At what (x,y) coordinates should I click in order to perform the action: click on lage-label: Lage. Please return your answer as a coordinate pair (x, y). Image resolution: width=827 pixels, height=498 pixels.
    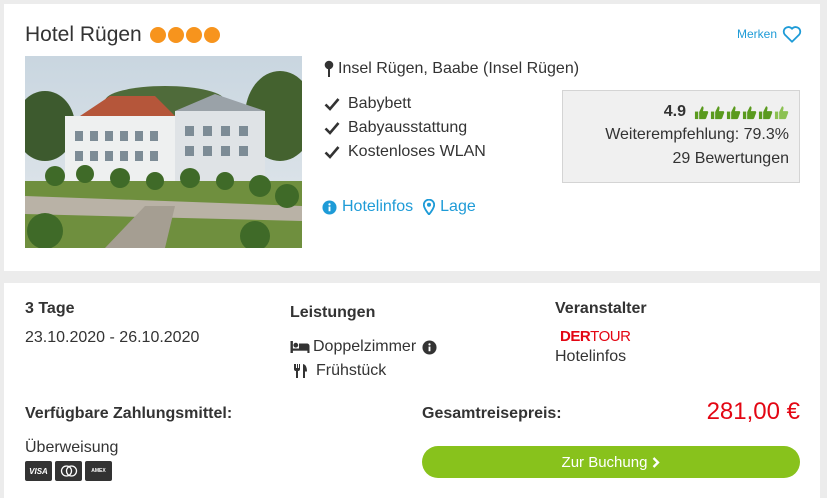
    Looking at the image, I should click on (458, 206).